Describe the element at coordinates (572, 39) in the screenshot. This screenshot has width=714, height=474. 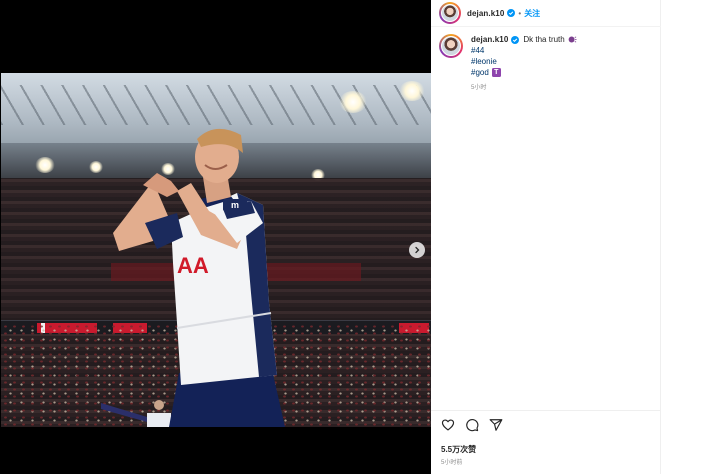
I see `speaking-head-icon` at that location.